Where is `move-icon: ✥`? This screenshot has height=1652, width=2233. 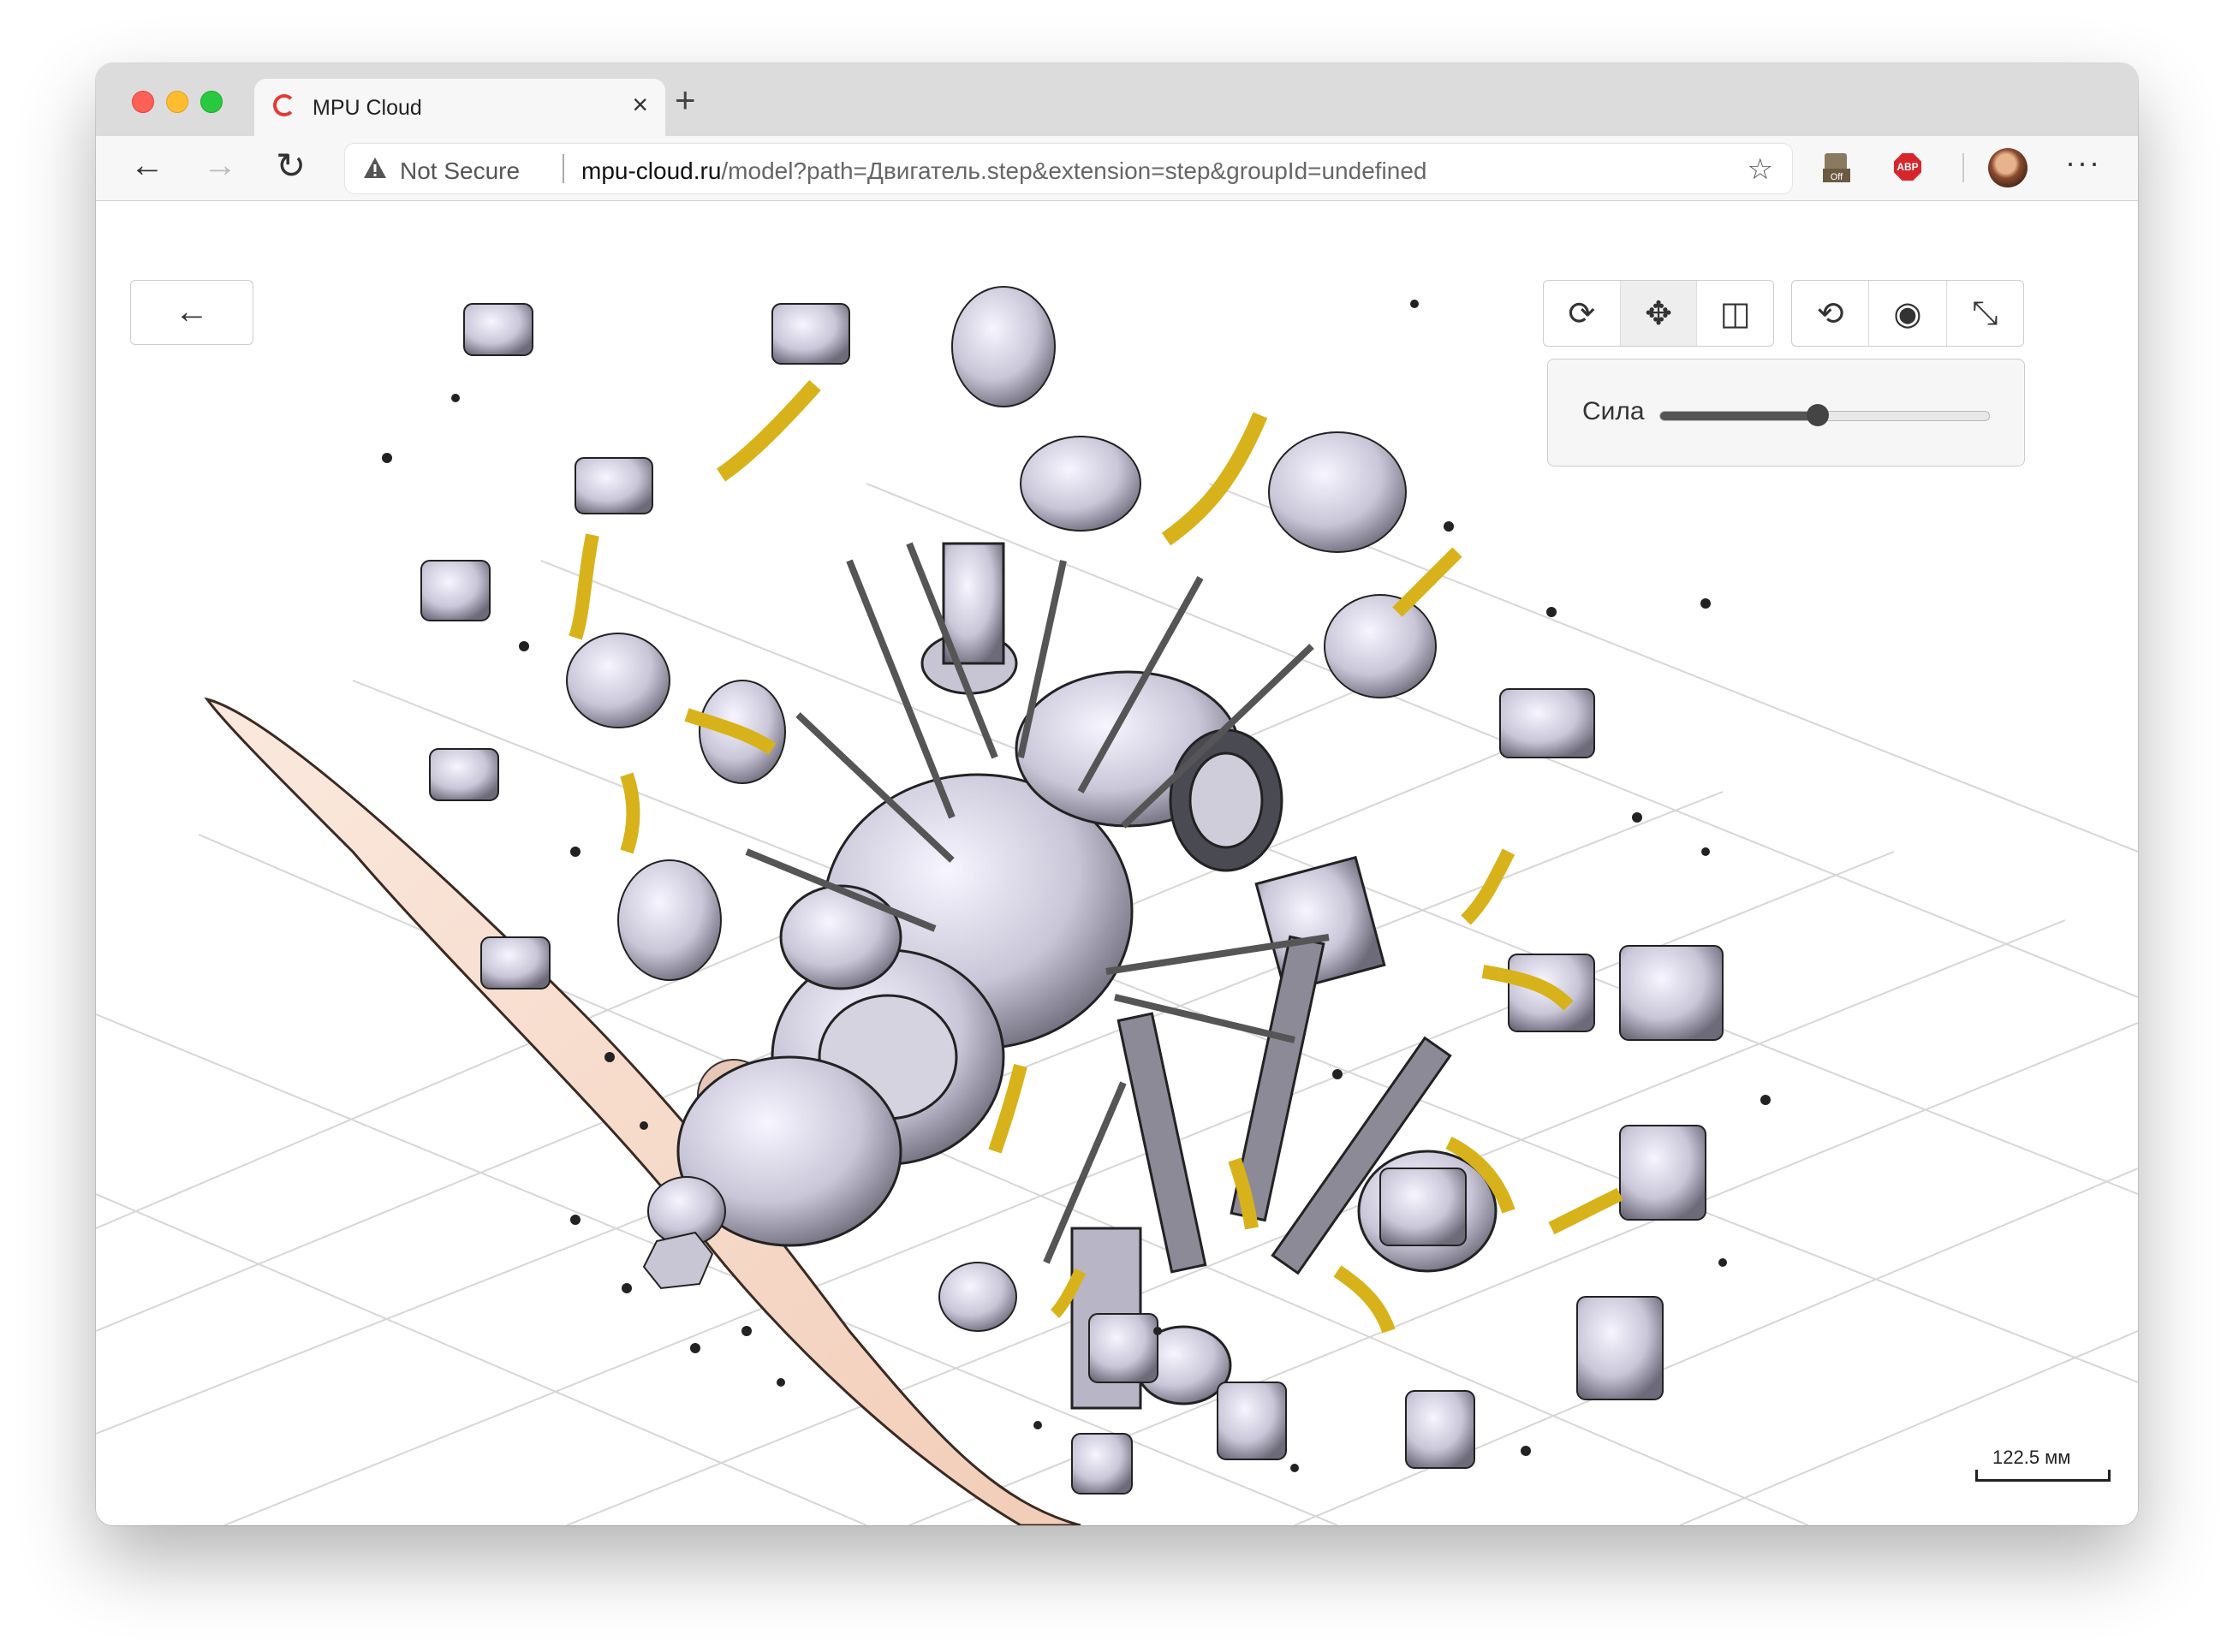 move-icon: ✥ is located at coordinates (1659, 314).